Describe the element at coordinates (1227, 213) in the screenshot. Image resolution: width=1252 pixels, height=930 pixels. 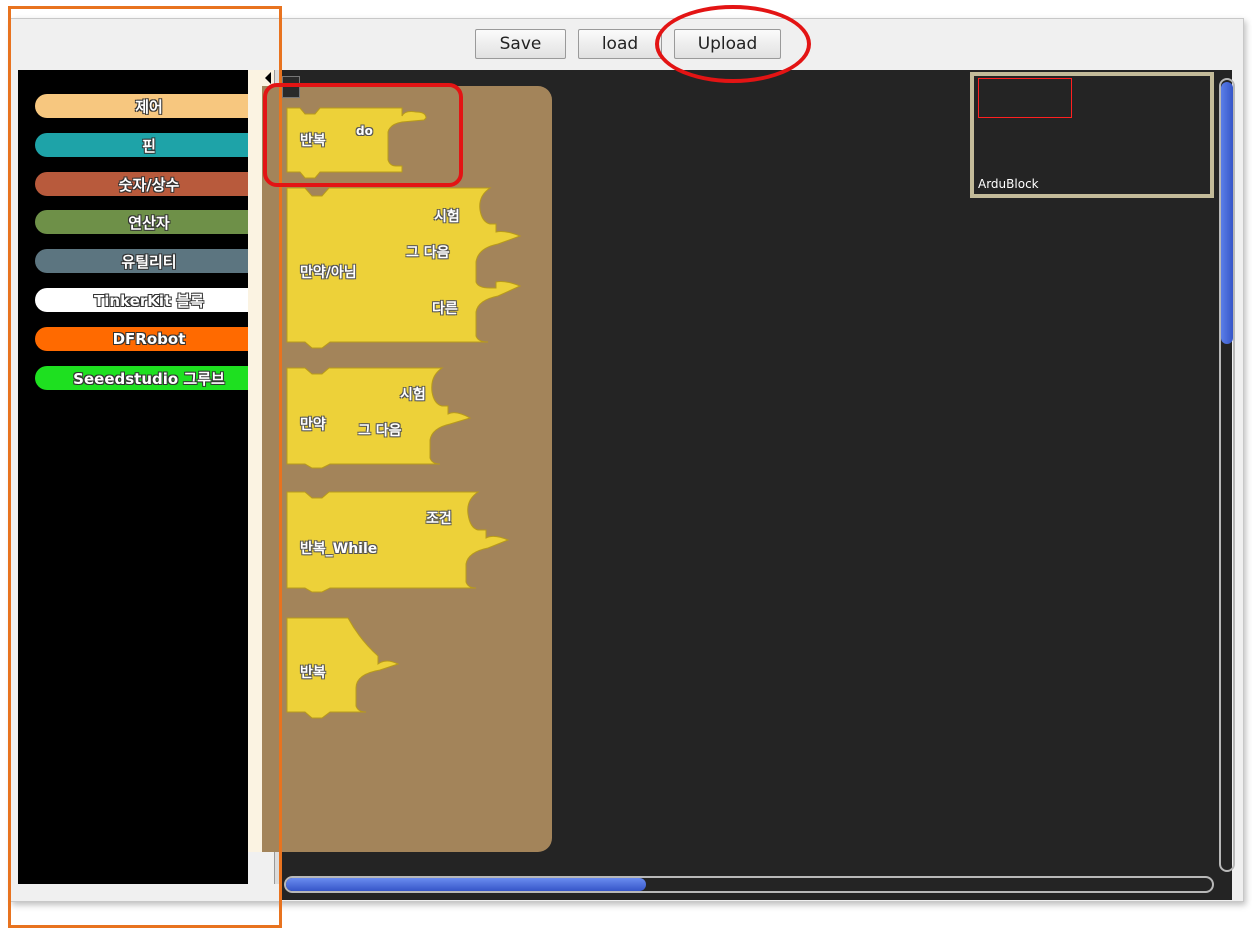
I see `vertical-scroll-thumb` at that location.